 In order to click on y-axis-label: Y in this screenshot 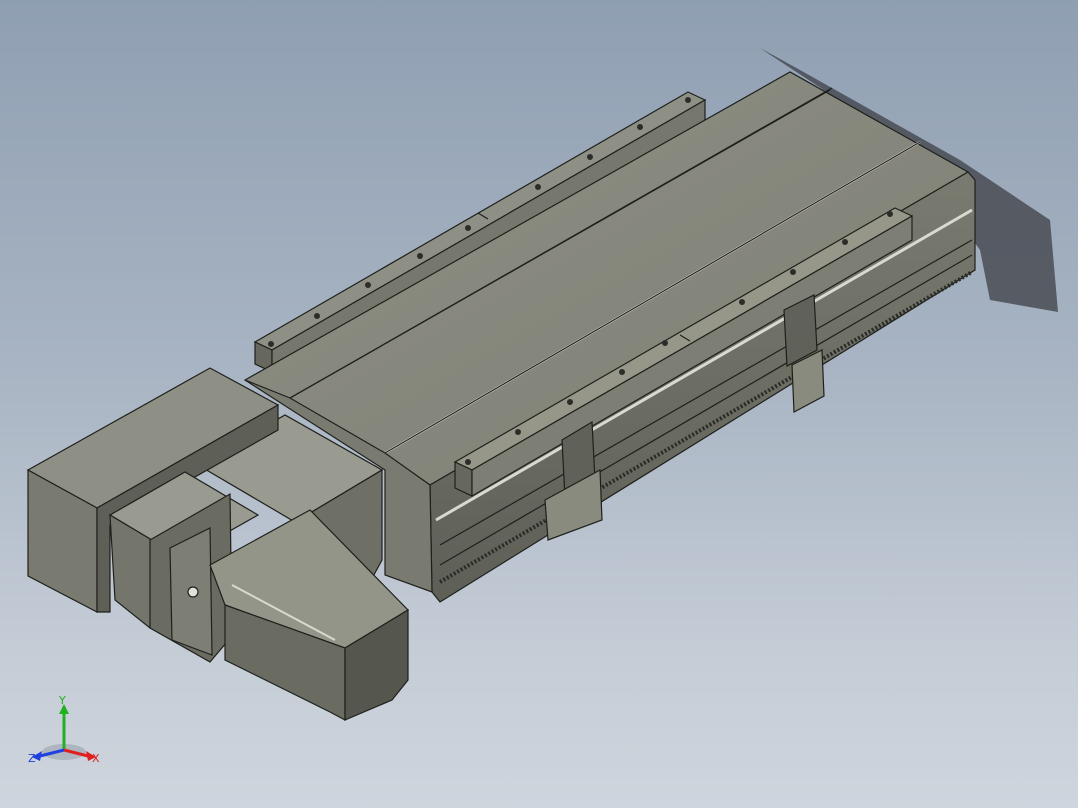, I will do `click(62, 700)`.